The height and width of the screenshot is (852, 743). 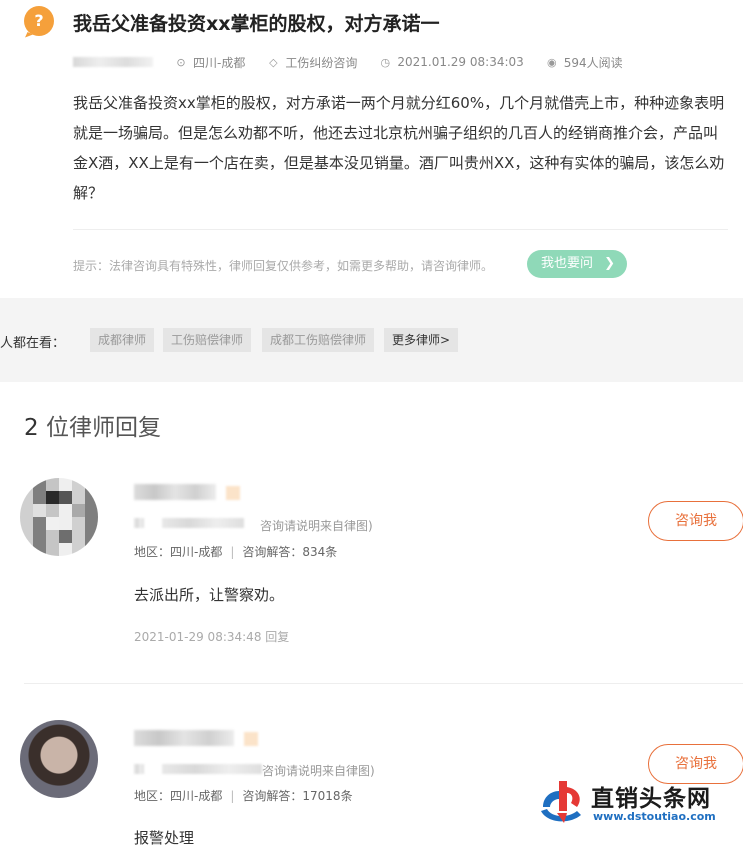 I want to click on location-pin-icon: ⊙, so click(x=181, y=62).